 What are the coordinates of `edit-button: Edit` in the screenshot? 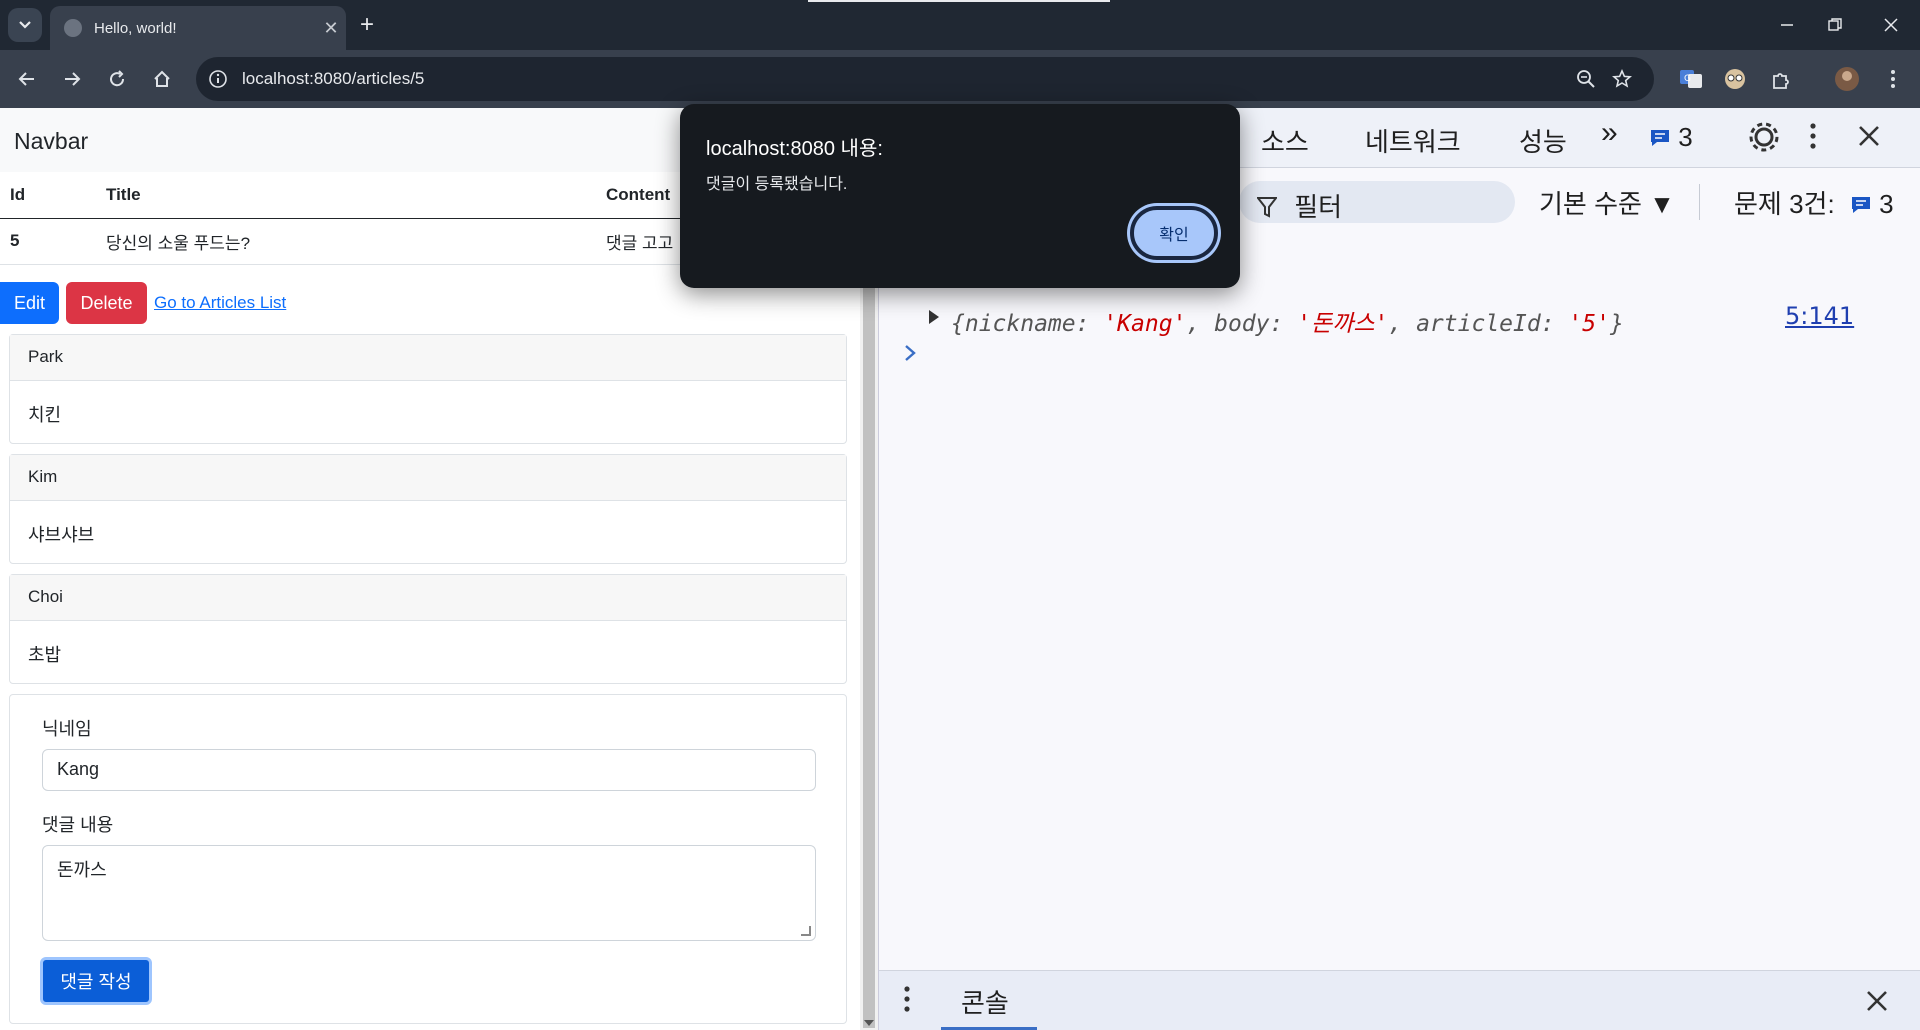 It's located at (29, 303).